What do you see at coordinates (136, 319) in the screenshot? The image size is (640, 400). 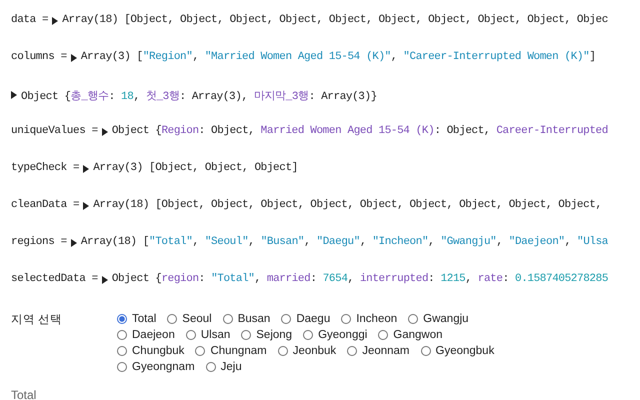 I see `radio-option: Total` at bounding box center [136, 319].